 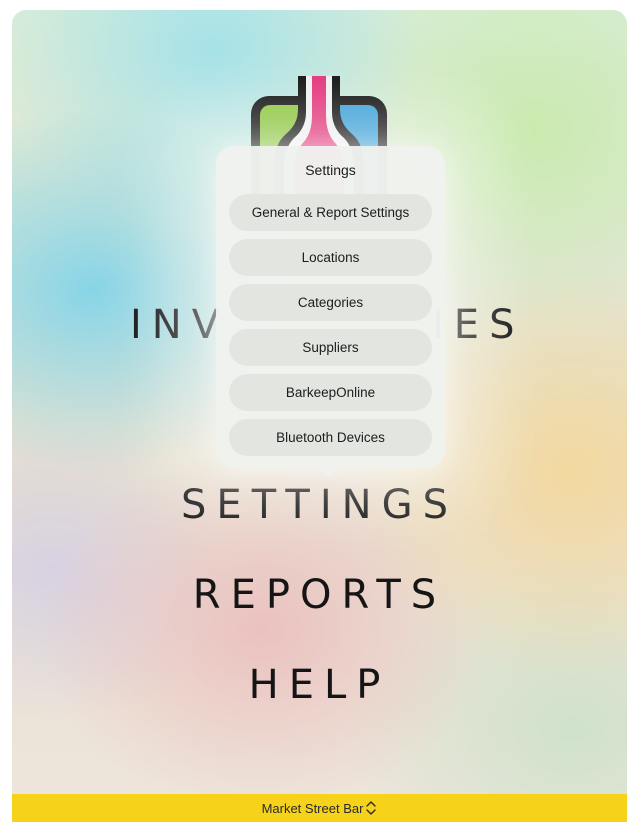 I want to click on general-report-settings-button: General & Report Settings, so click(x=330, y=212).